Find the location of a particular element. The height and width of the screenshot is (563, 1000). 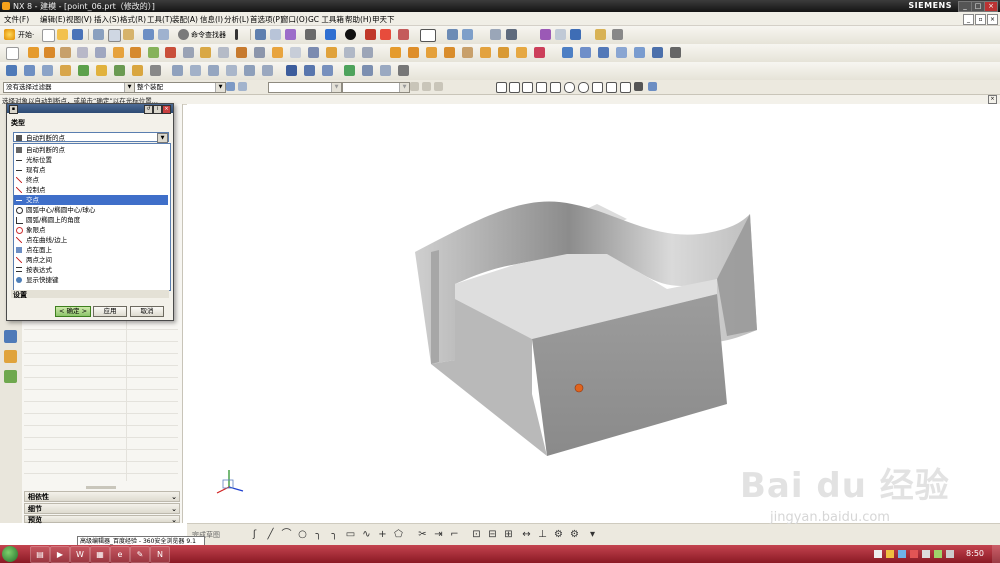

curve-options-icon is located at coordinates (155, 70).